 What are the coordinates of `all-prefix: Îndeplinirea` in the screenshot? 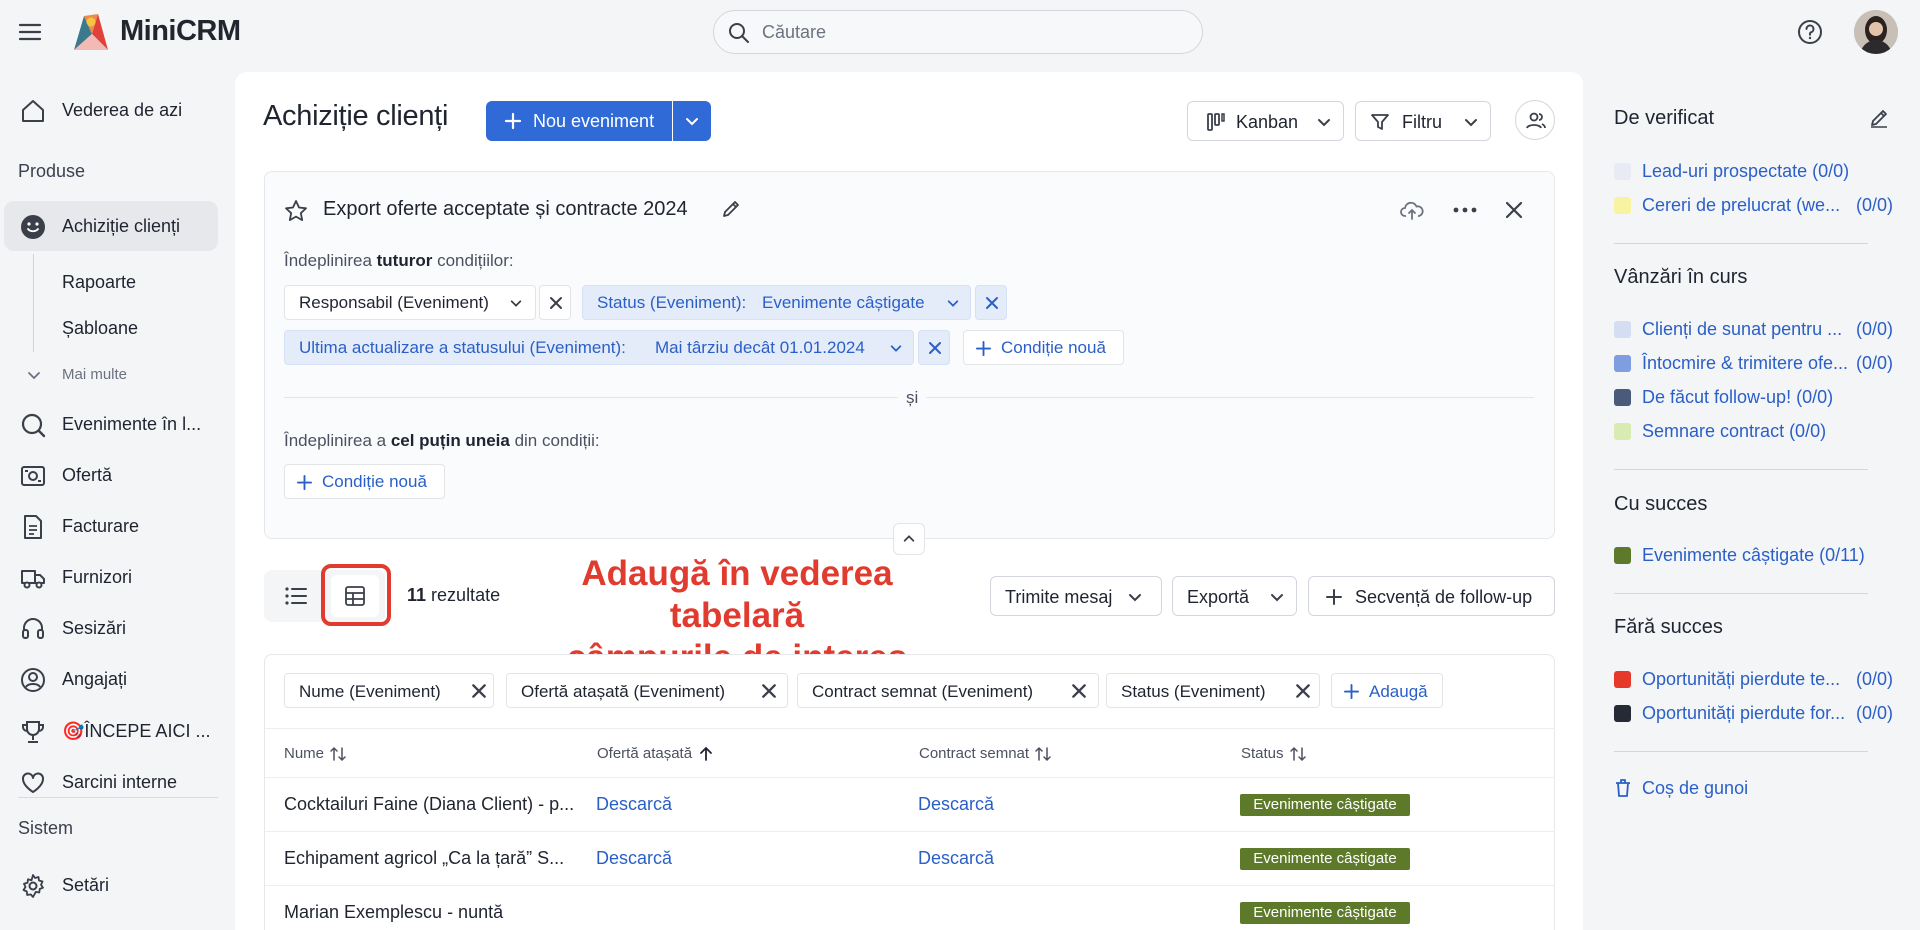 It's located at (328, 260).